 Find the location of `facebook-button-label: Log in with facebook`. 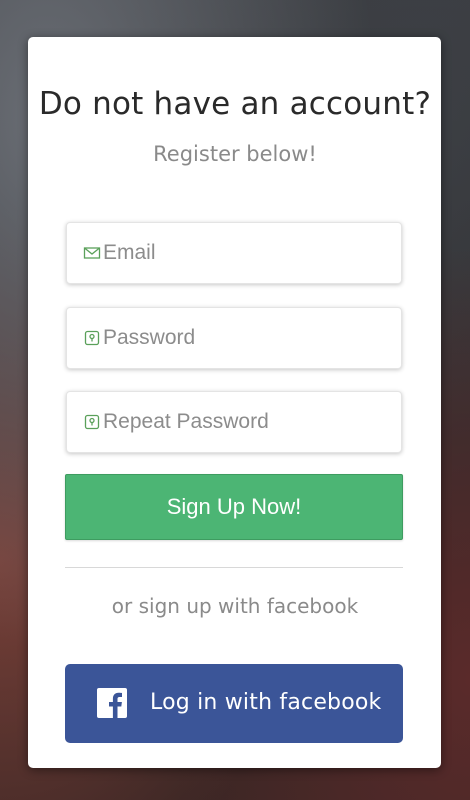

facebook-button-label: Log in with facebook is located at coordinates (266, 702).